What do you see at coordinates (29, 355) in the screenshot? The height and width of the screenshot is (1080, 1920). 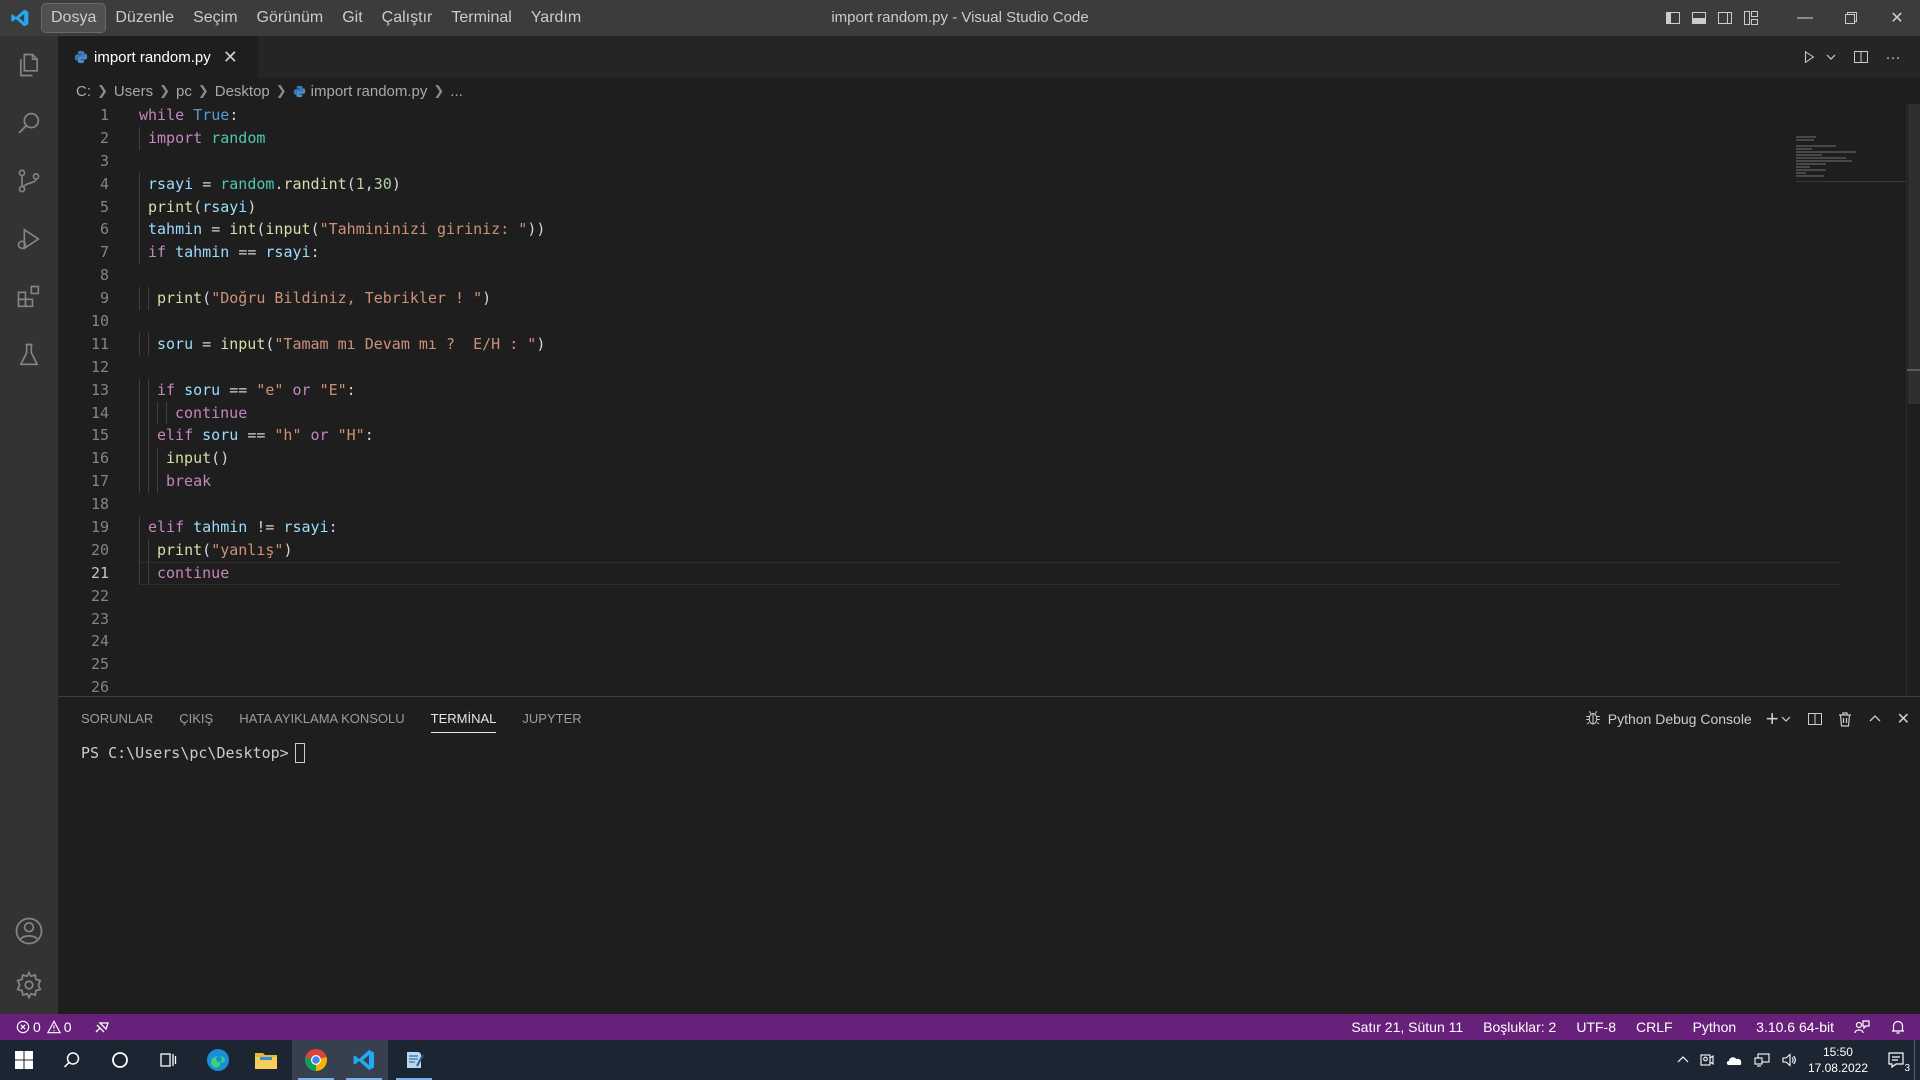 I see `testing-icon` at bounding box center [29, 355].